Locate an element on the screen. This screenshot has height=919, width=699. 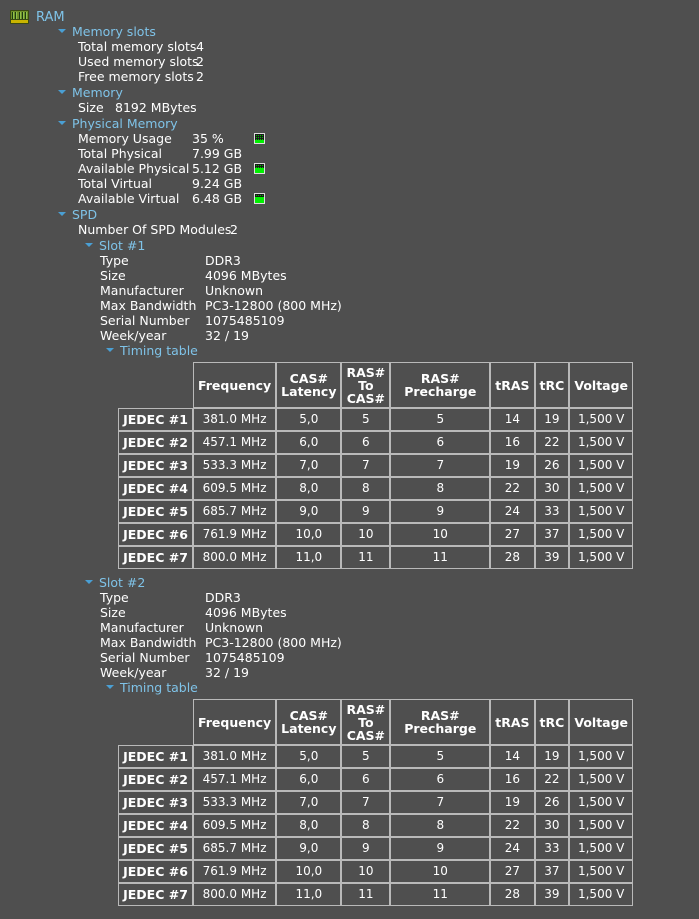
tree-node-slot2-timing-table: Timing table is located at coordinates (402, 687).